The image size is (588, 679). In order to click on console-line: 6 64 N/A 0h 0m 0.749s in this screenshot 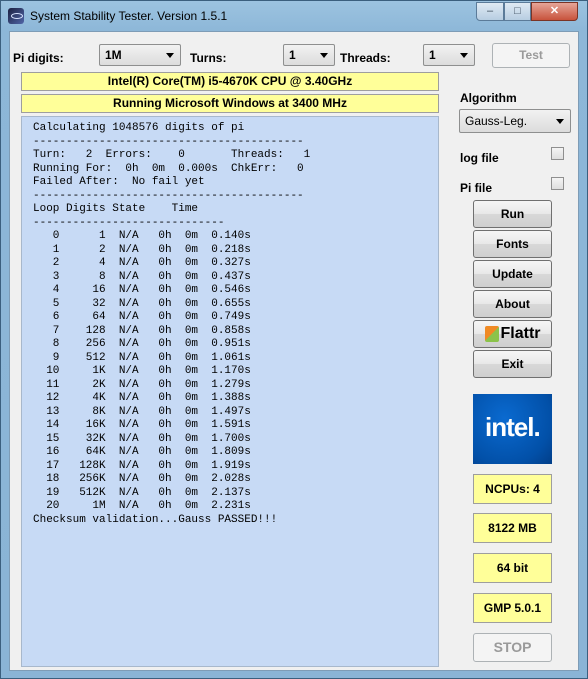, I will do `click(142, 317)`.